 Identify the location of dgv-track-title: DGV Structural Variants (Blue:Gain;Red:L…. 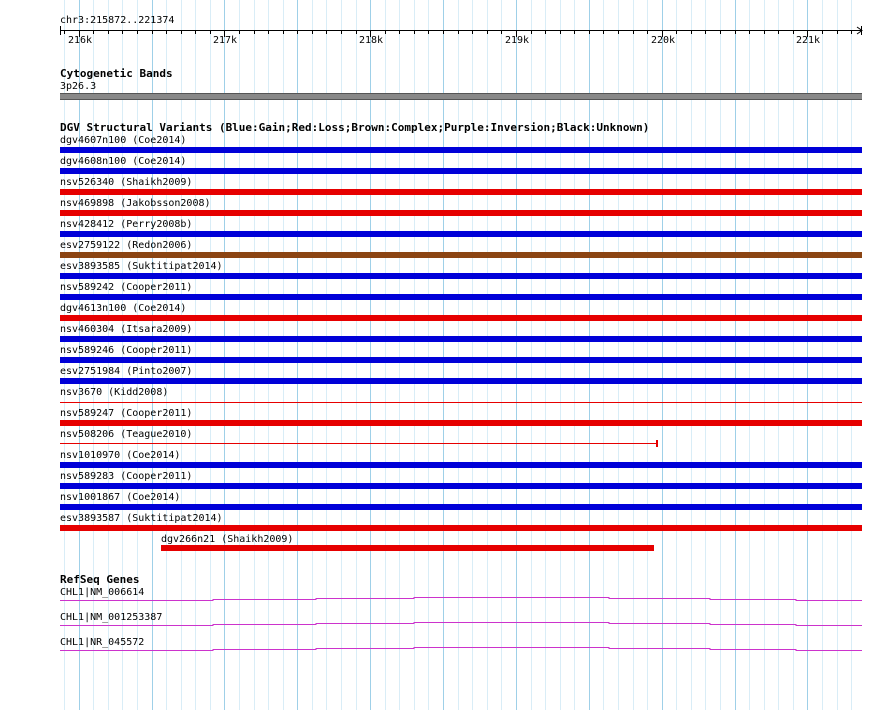
(355, 127).